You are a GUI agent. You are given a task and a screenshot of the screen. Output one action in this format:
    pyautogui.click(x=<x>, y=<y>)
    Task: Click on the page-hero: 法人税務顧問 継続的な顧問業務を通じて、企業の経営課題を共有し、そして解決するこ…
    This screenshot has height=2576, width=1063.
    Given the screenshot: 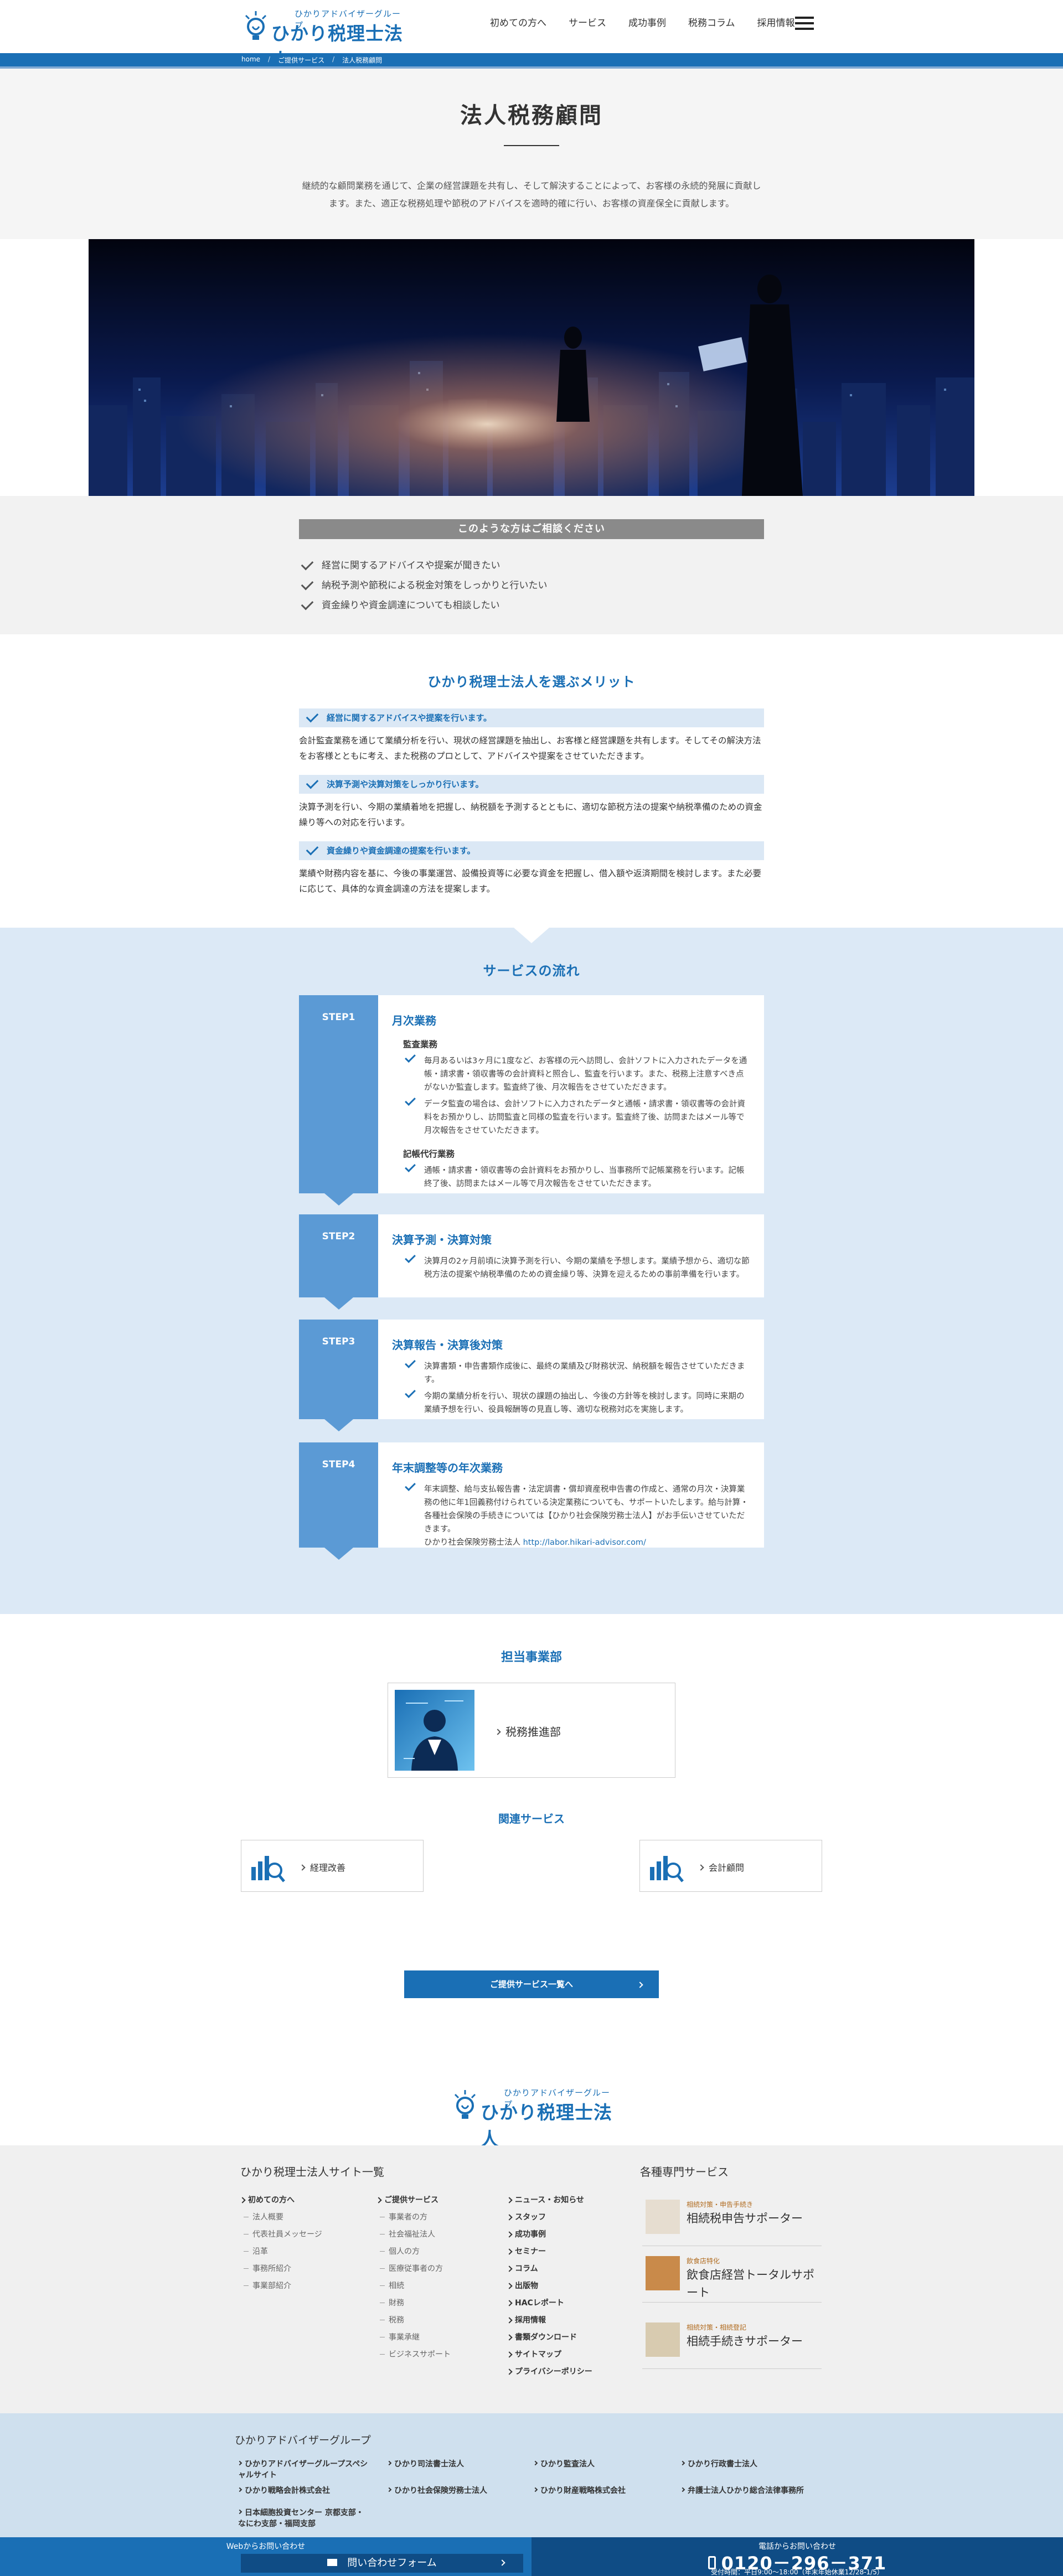 What is the action you would take?
    pyautogui.click(x=531, y=154)
    